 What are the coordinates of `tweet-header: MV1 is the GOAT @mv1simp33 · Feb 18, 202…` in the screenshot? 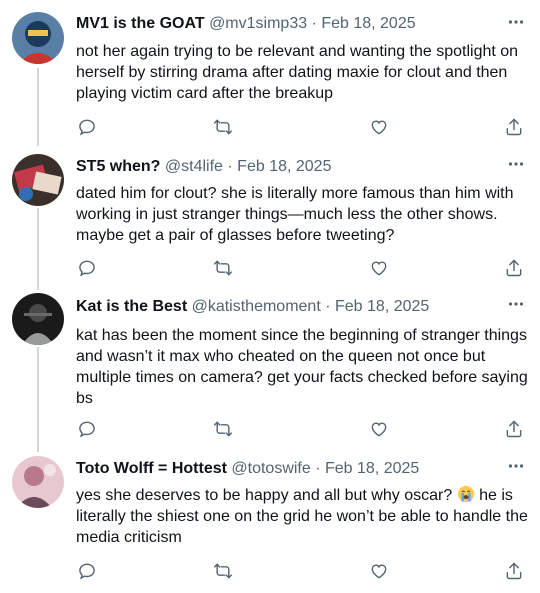 It's located at (286, 24).